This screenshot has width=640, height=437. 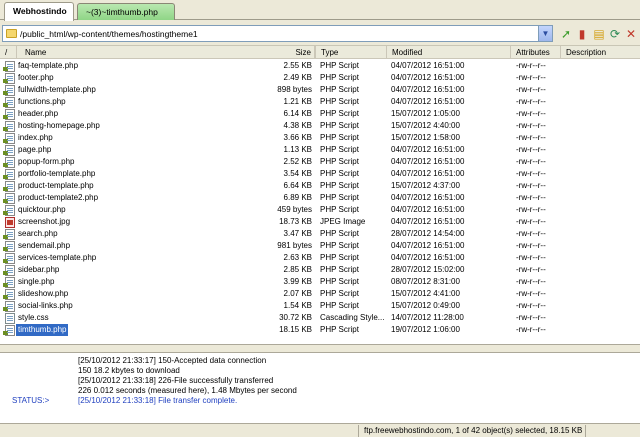 What do you see at coordinates (59, 126) in the screenshot?
I see `file-name: hosting-homepage.php` at bounding box center [59, 126].